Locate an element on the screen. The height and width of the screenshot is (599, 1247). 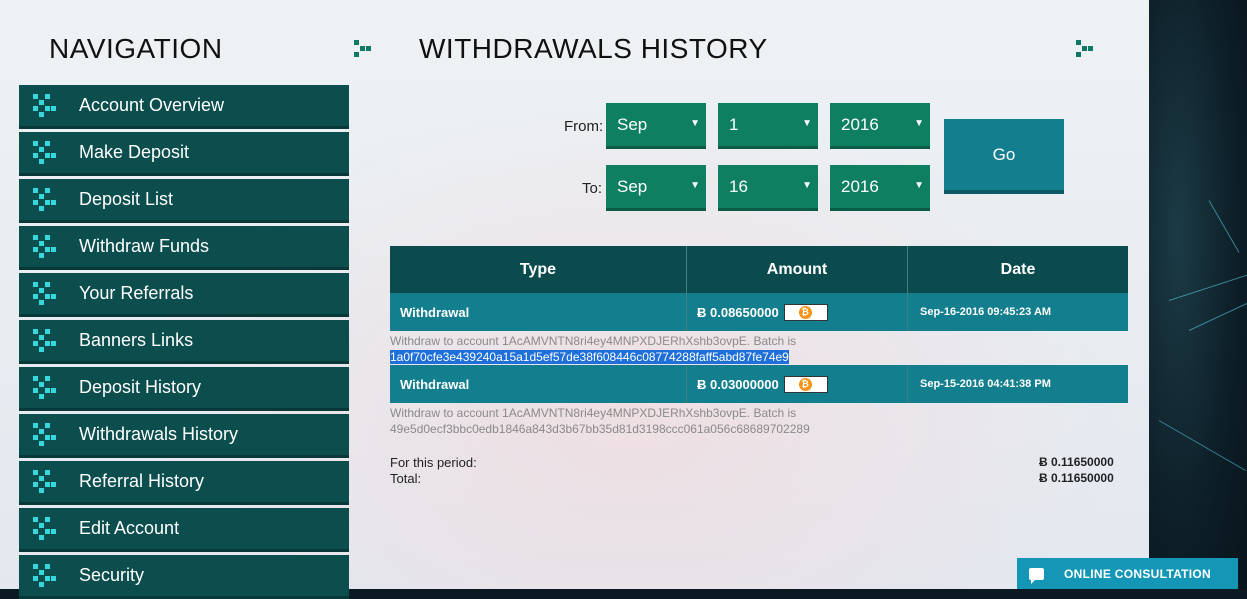
to-year-value: 2016 is located at coordinates (860, 186).